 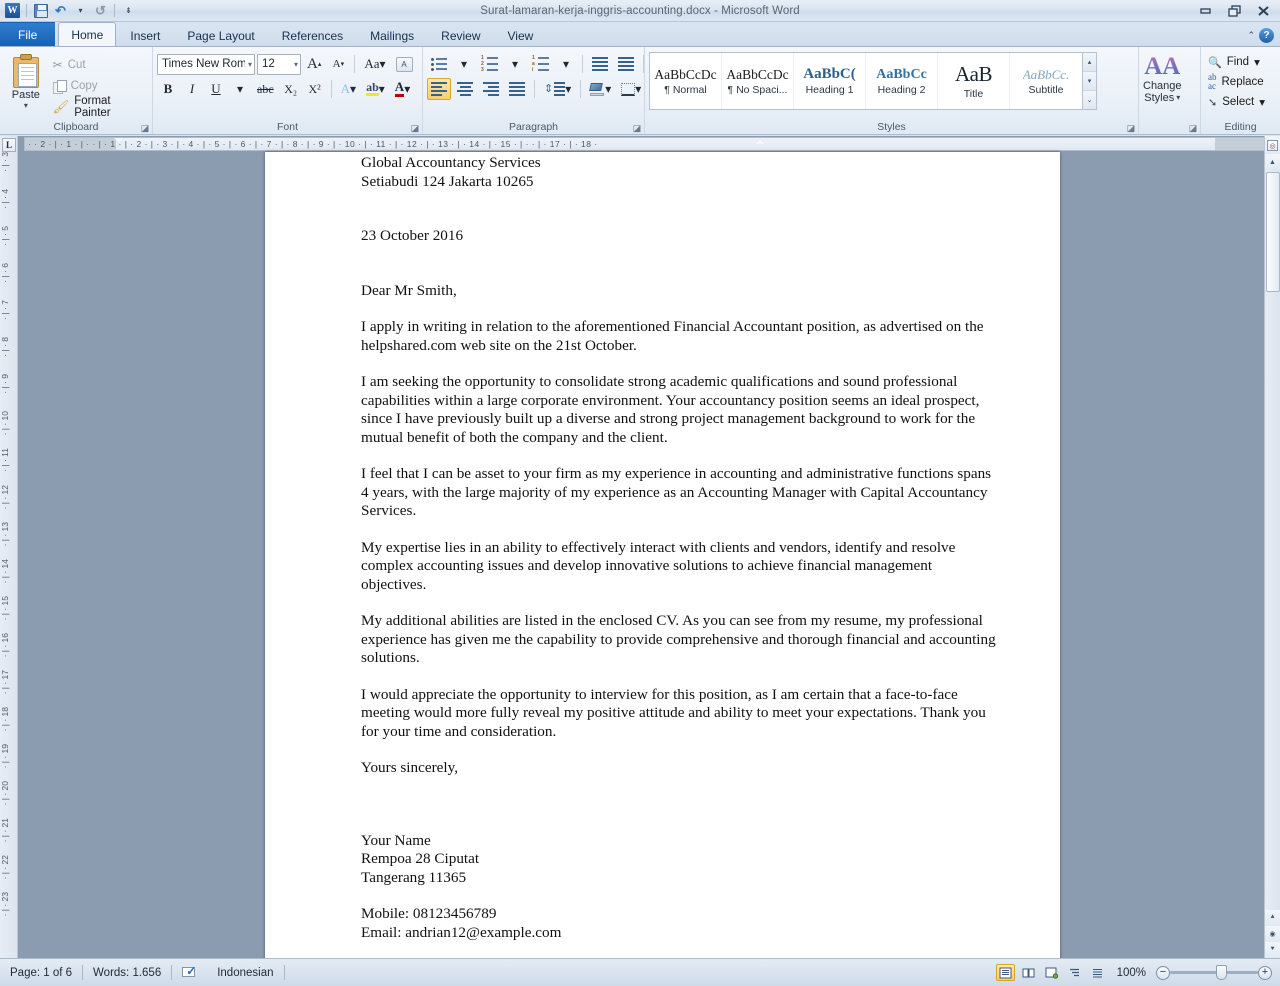 I want to click on view-print-layout-button, so click(x=1005, y=972).